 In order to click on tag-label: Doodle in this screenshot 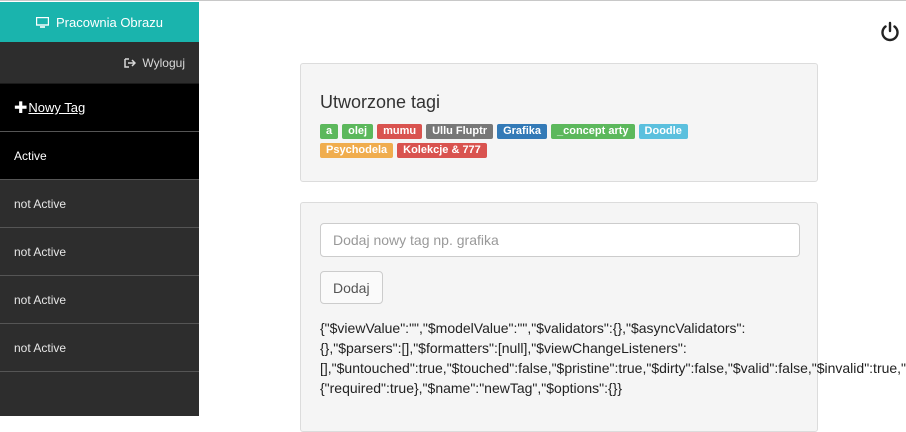, I will do `click(663, 131)`.